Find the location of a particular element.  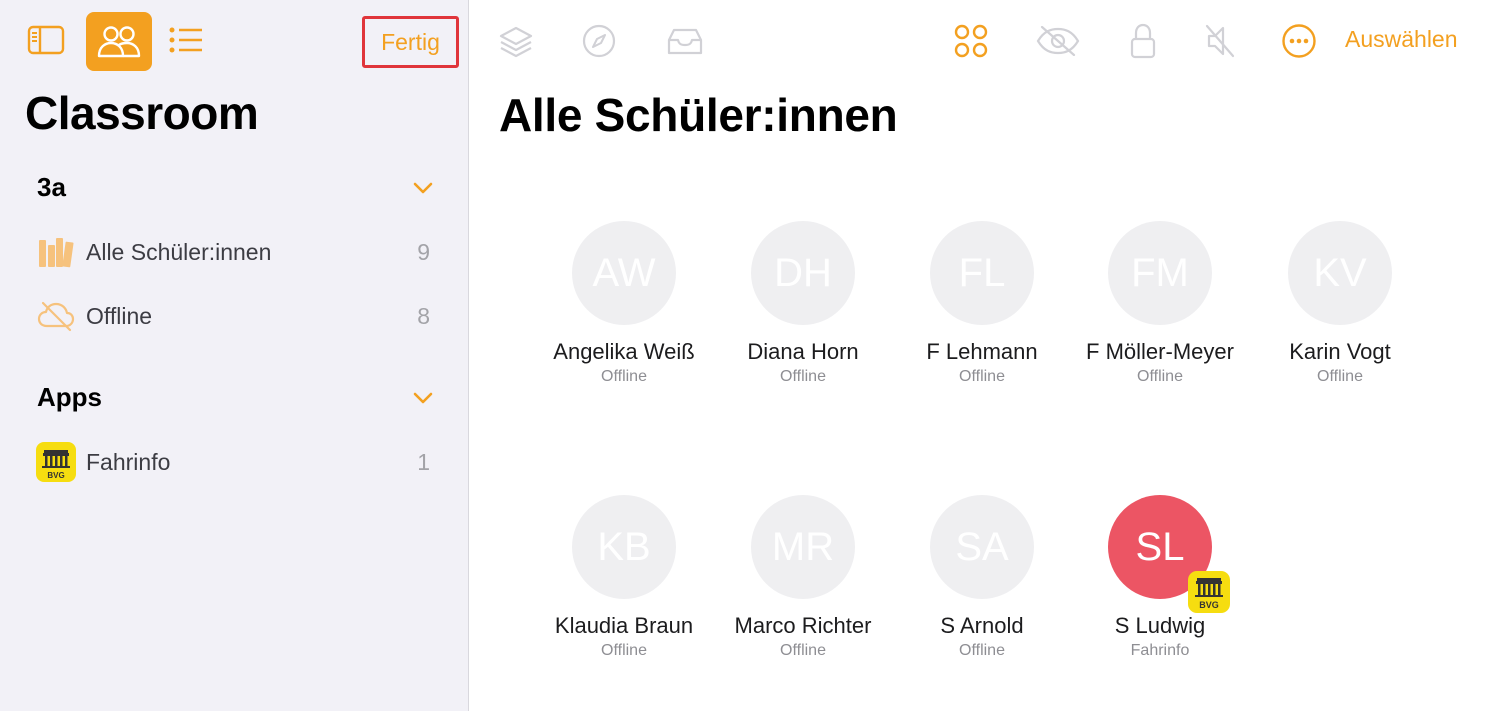

sidebar-item-count: 8 is located at coordinates (423, 315).